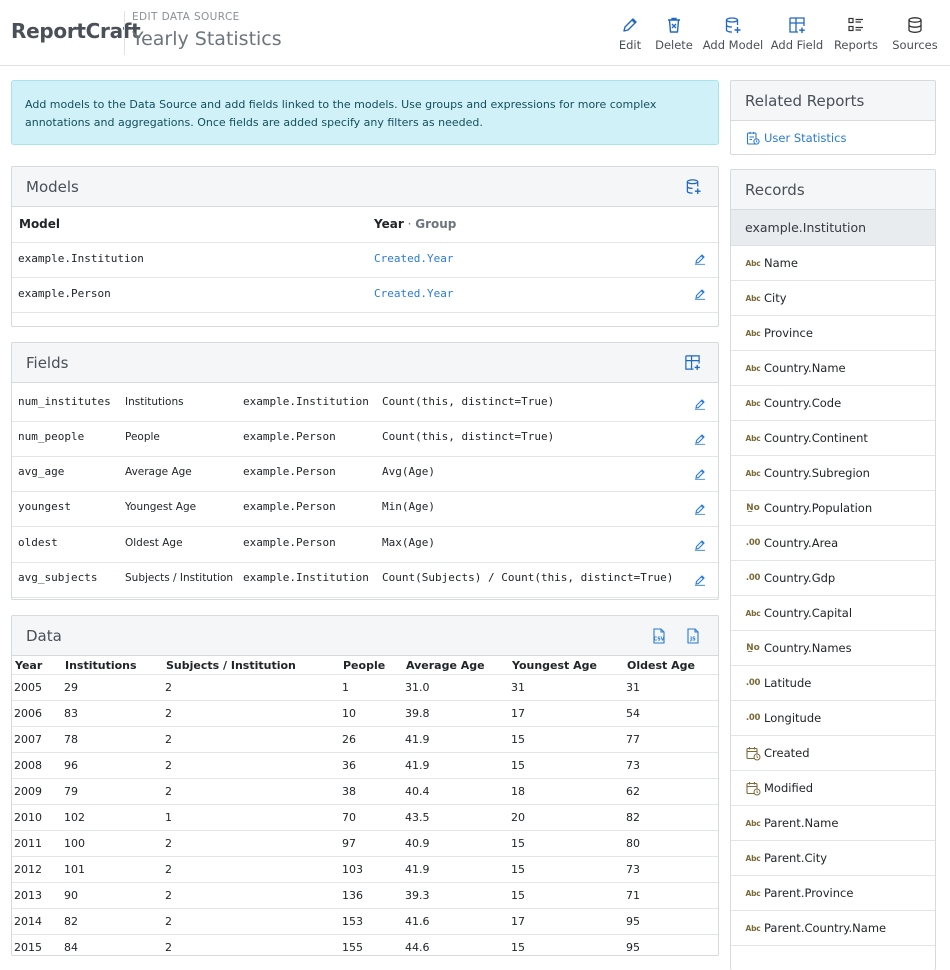  What do you see at coordinates (76, 31) in the screenshot?
I see `brand-logo: ReportCraft` at bounding box center [76, 31].